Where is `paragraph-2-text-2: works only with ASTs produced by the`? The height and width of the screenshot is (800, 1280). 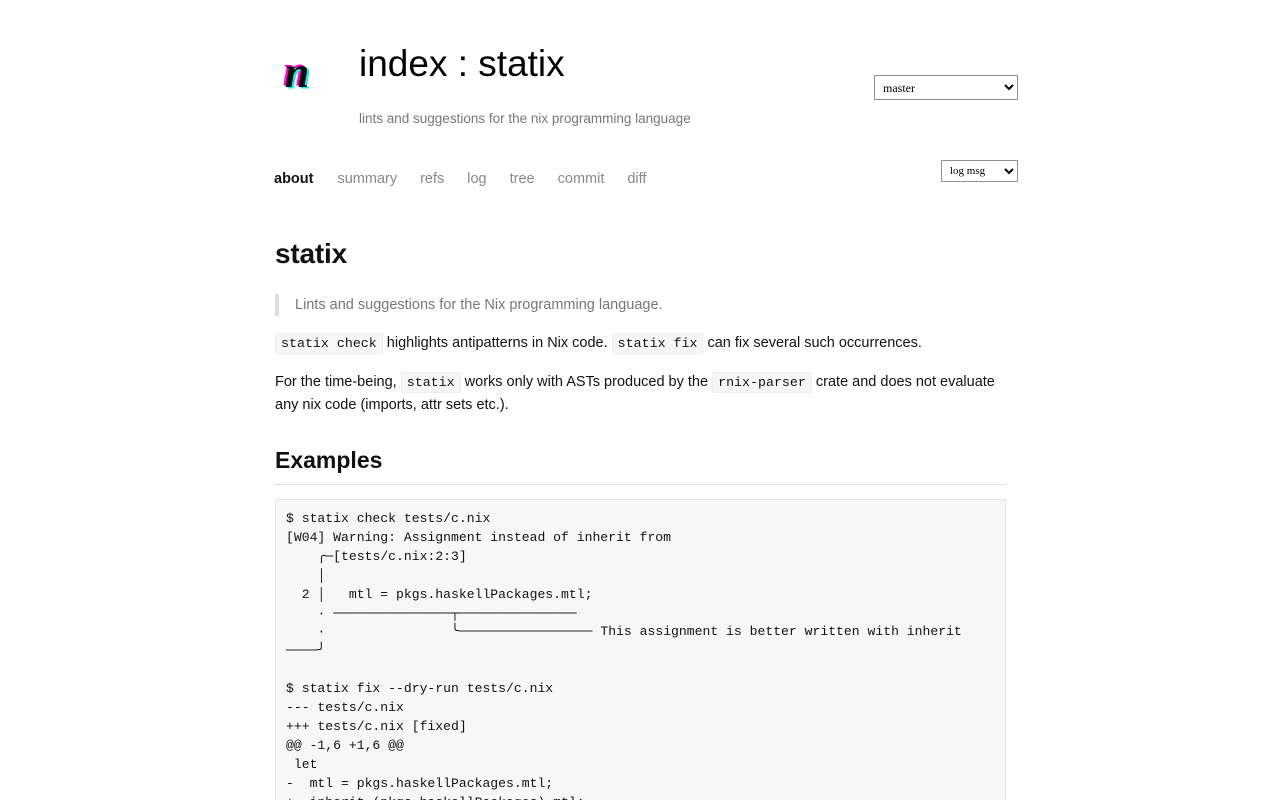
paragraph-2-text-2: works only with ASTs produced by the is located at coordinates (586, 382).